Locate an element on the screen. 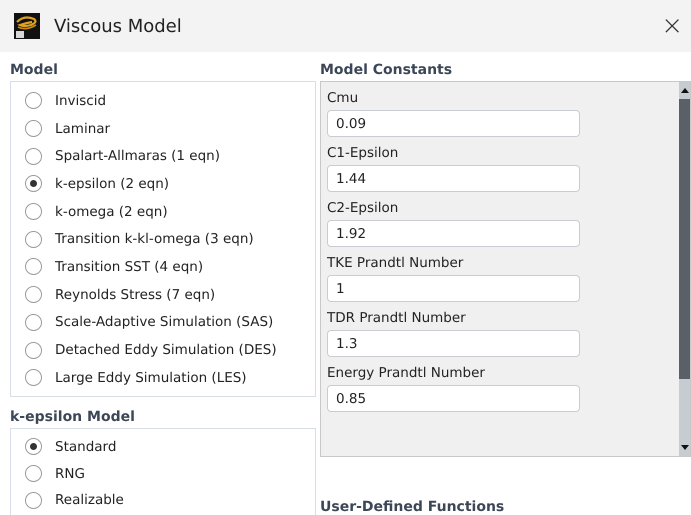 Image resolution: width=691 pixels, height=515 pixels. radio-option: Detached Eddy Simulation (DES) is located at coordinates (146, 350).